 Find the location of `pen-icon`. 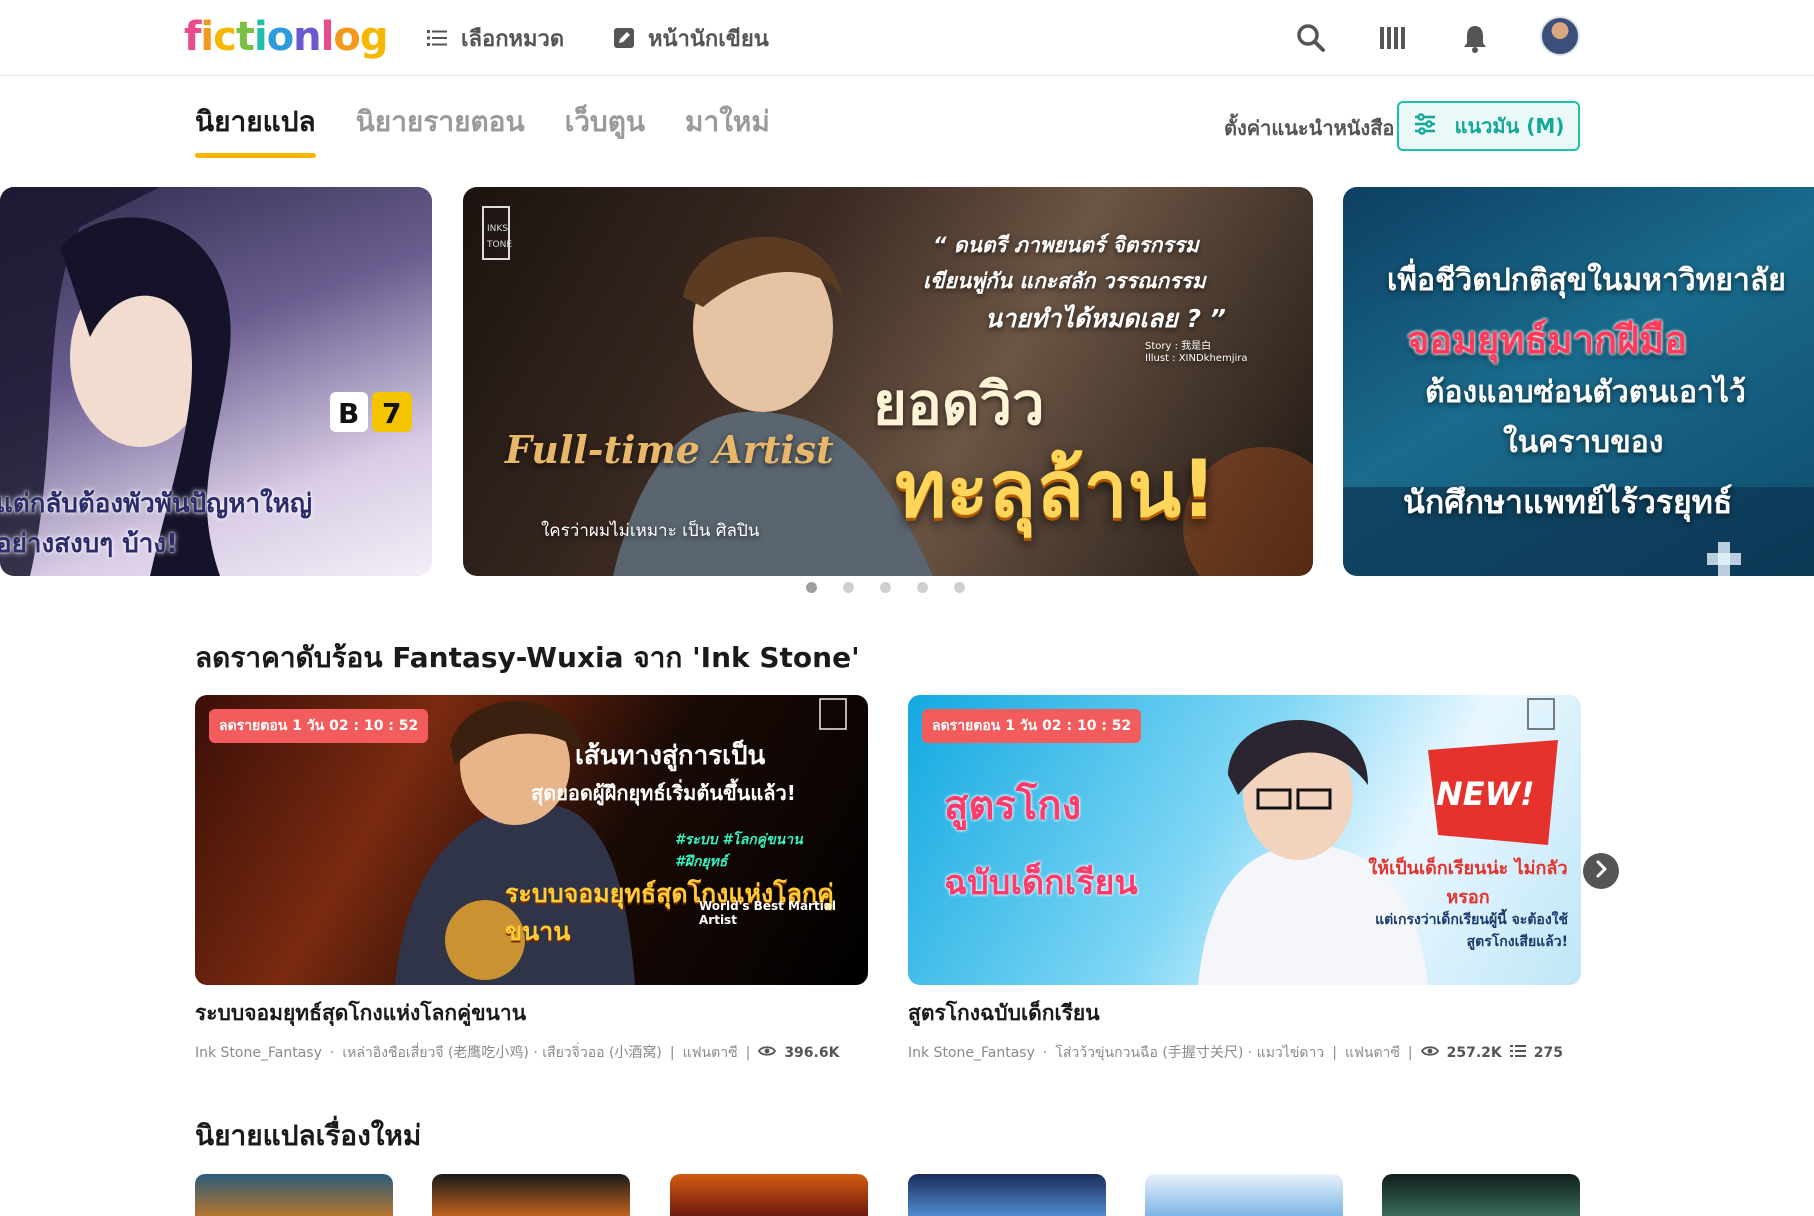

pen-icon is located at coordinates (624, 38).